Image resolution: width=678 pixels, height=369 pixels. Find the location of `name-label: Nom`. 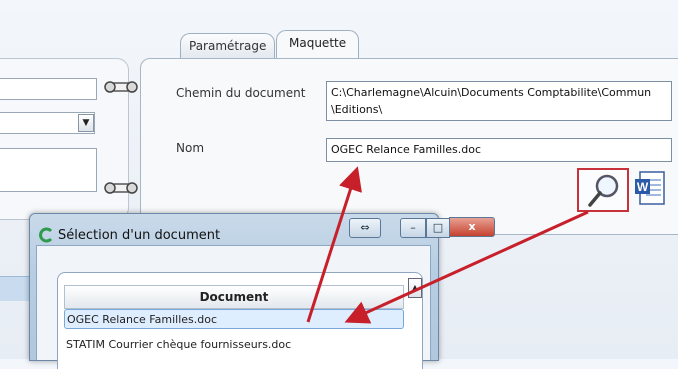

name-label: Nom is located at coordinates (190, 148).